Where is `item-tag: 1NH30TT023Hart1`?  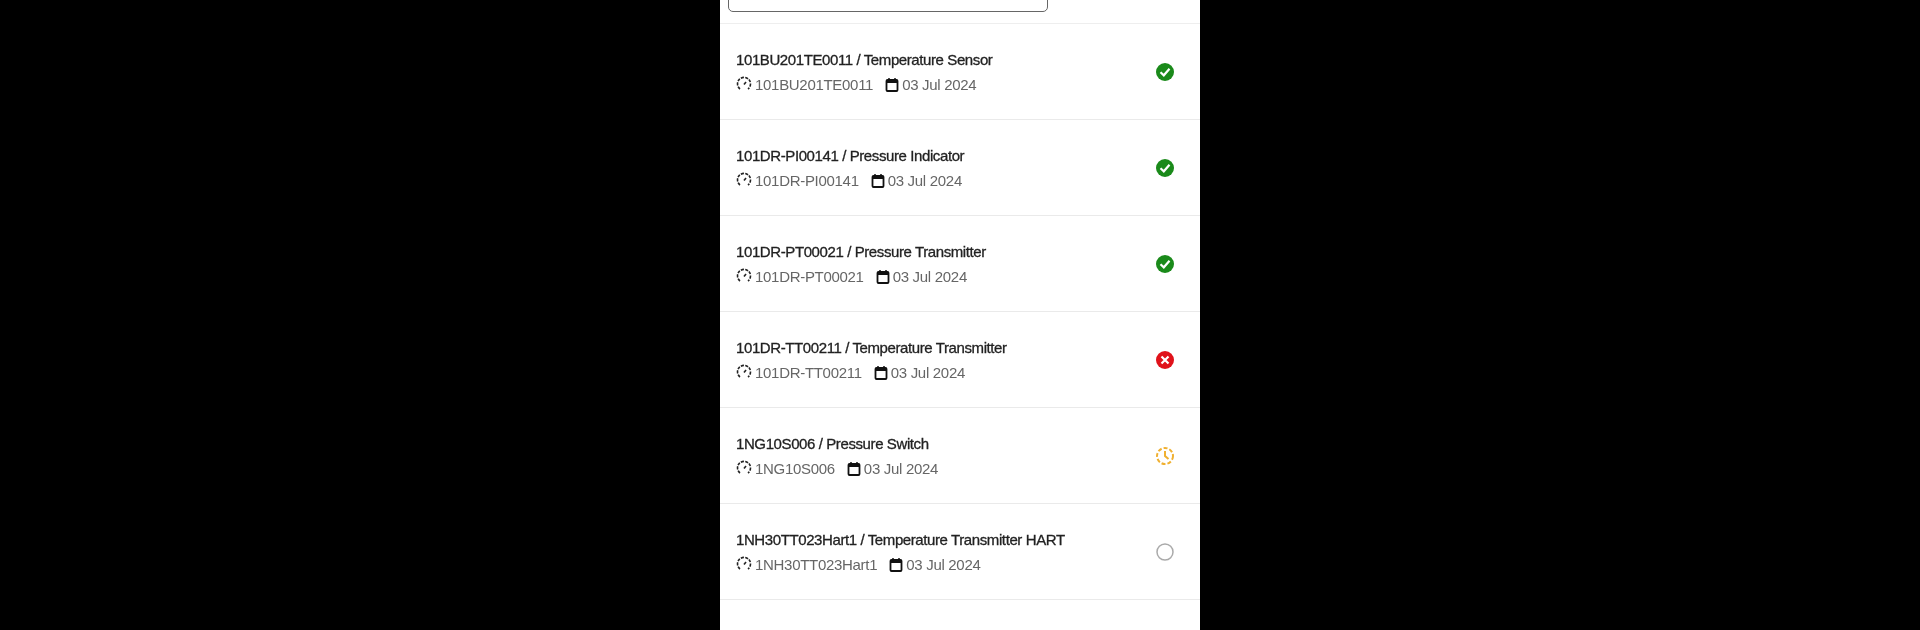
item-tag: 1NH30TT023Hart1 is located at coordinates (816, 564).